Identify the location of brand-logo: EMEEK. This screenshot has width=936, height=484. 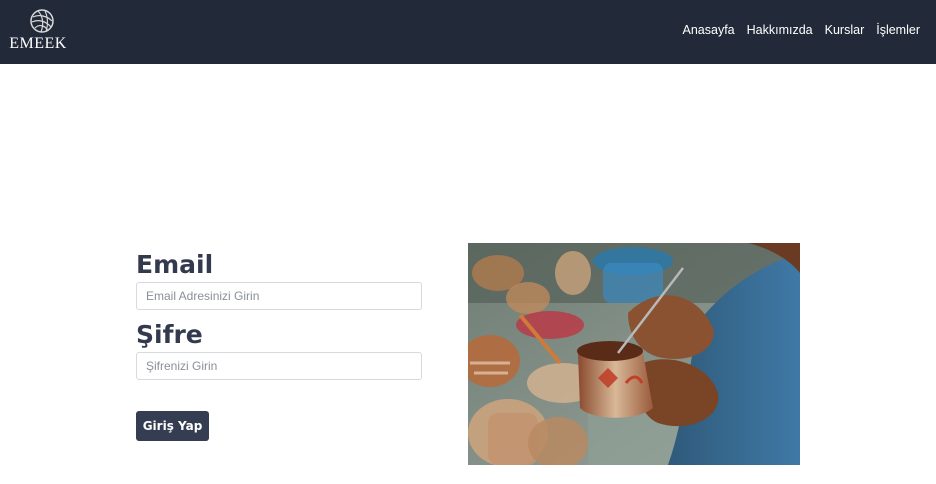
(38, 31).